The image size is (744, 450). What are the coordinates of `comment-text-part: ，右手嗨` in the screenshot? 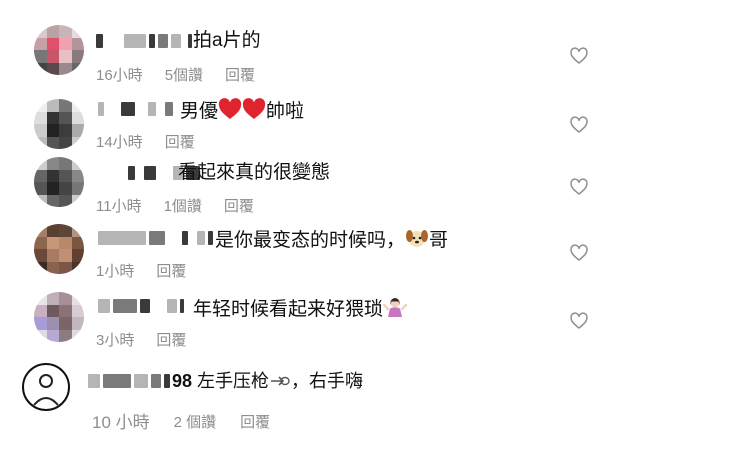 It's located at (327, 381).